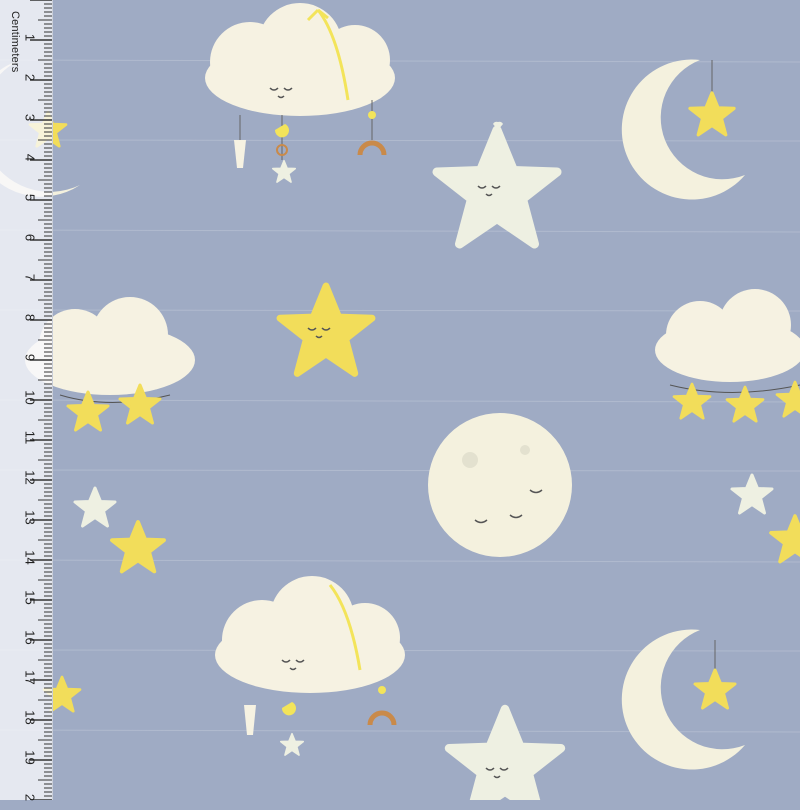  I want to click on ruler-number: 17, so click(30, 677).